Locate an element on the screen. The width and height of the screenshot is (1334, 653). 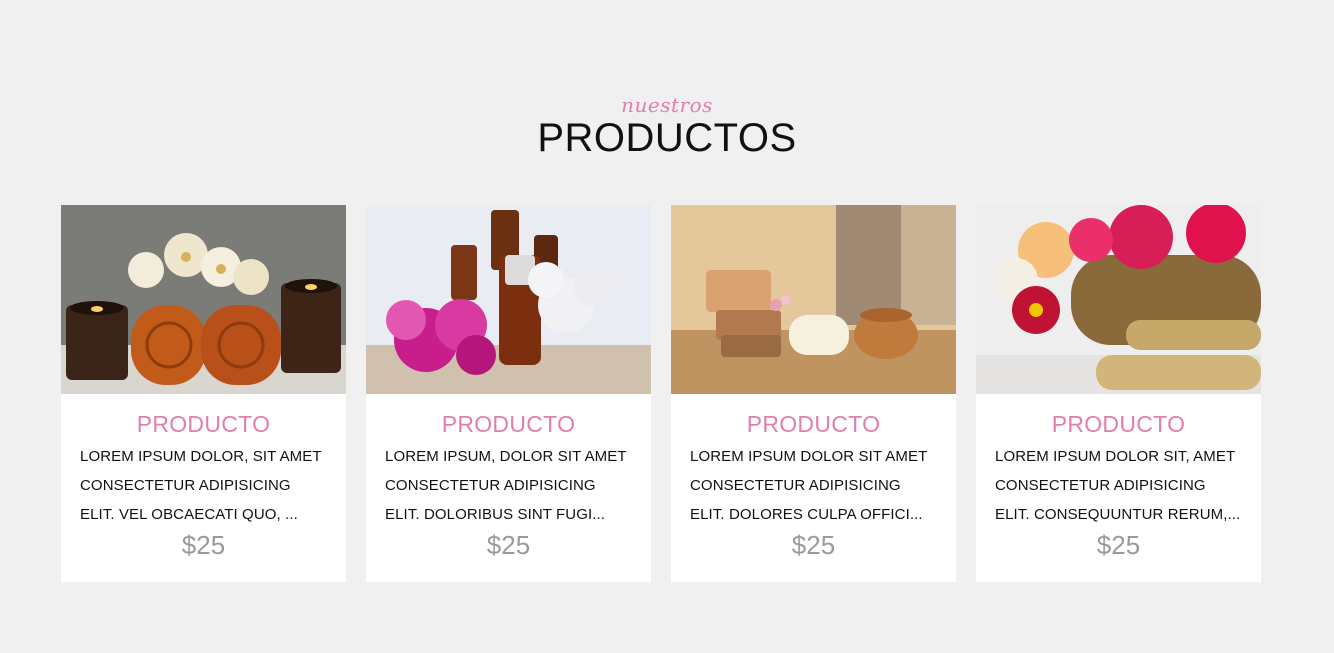
section-title: PRODUCTOS is located at coordinates (667, 138).